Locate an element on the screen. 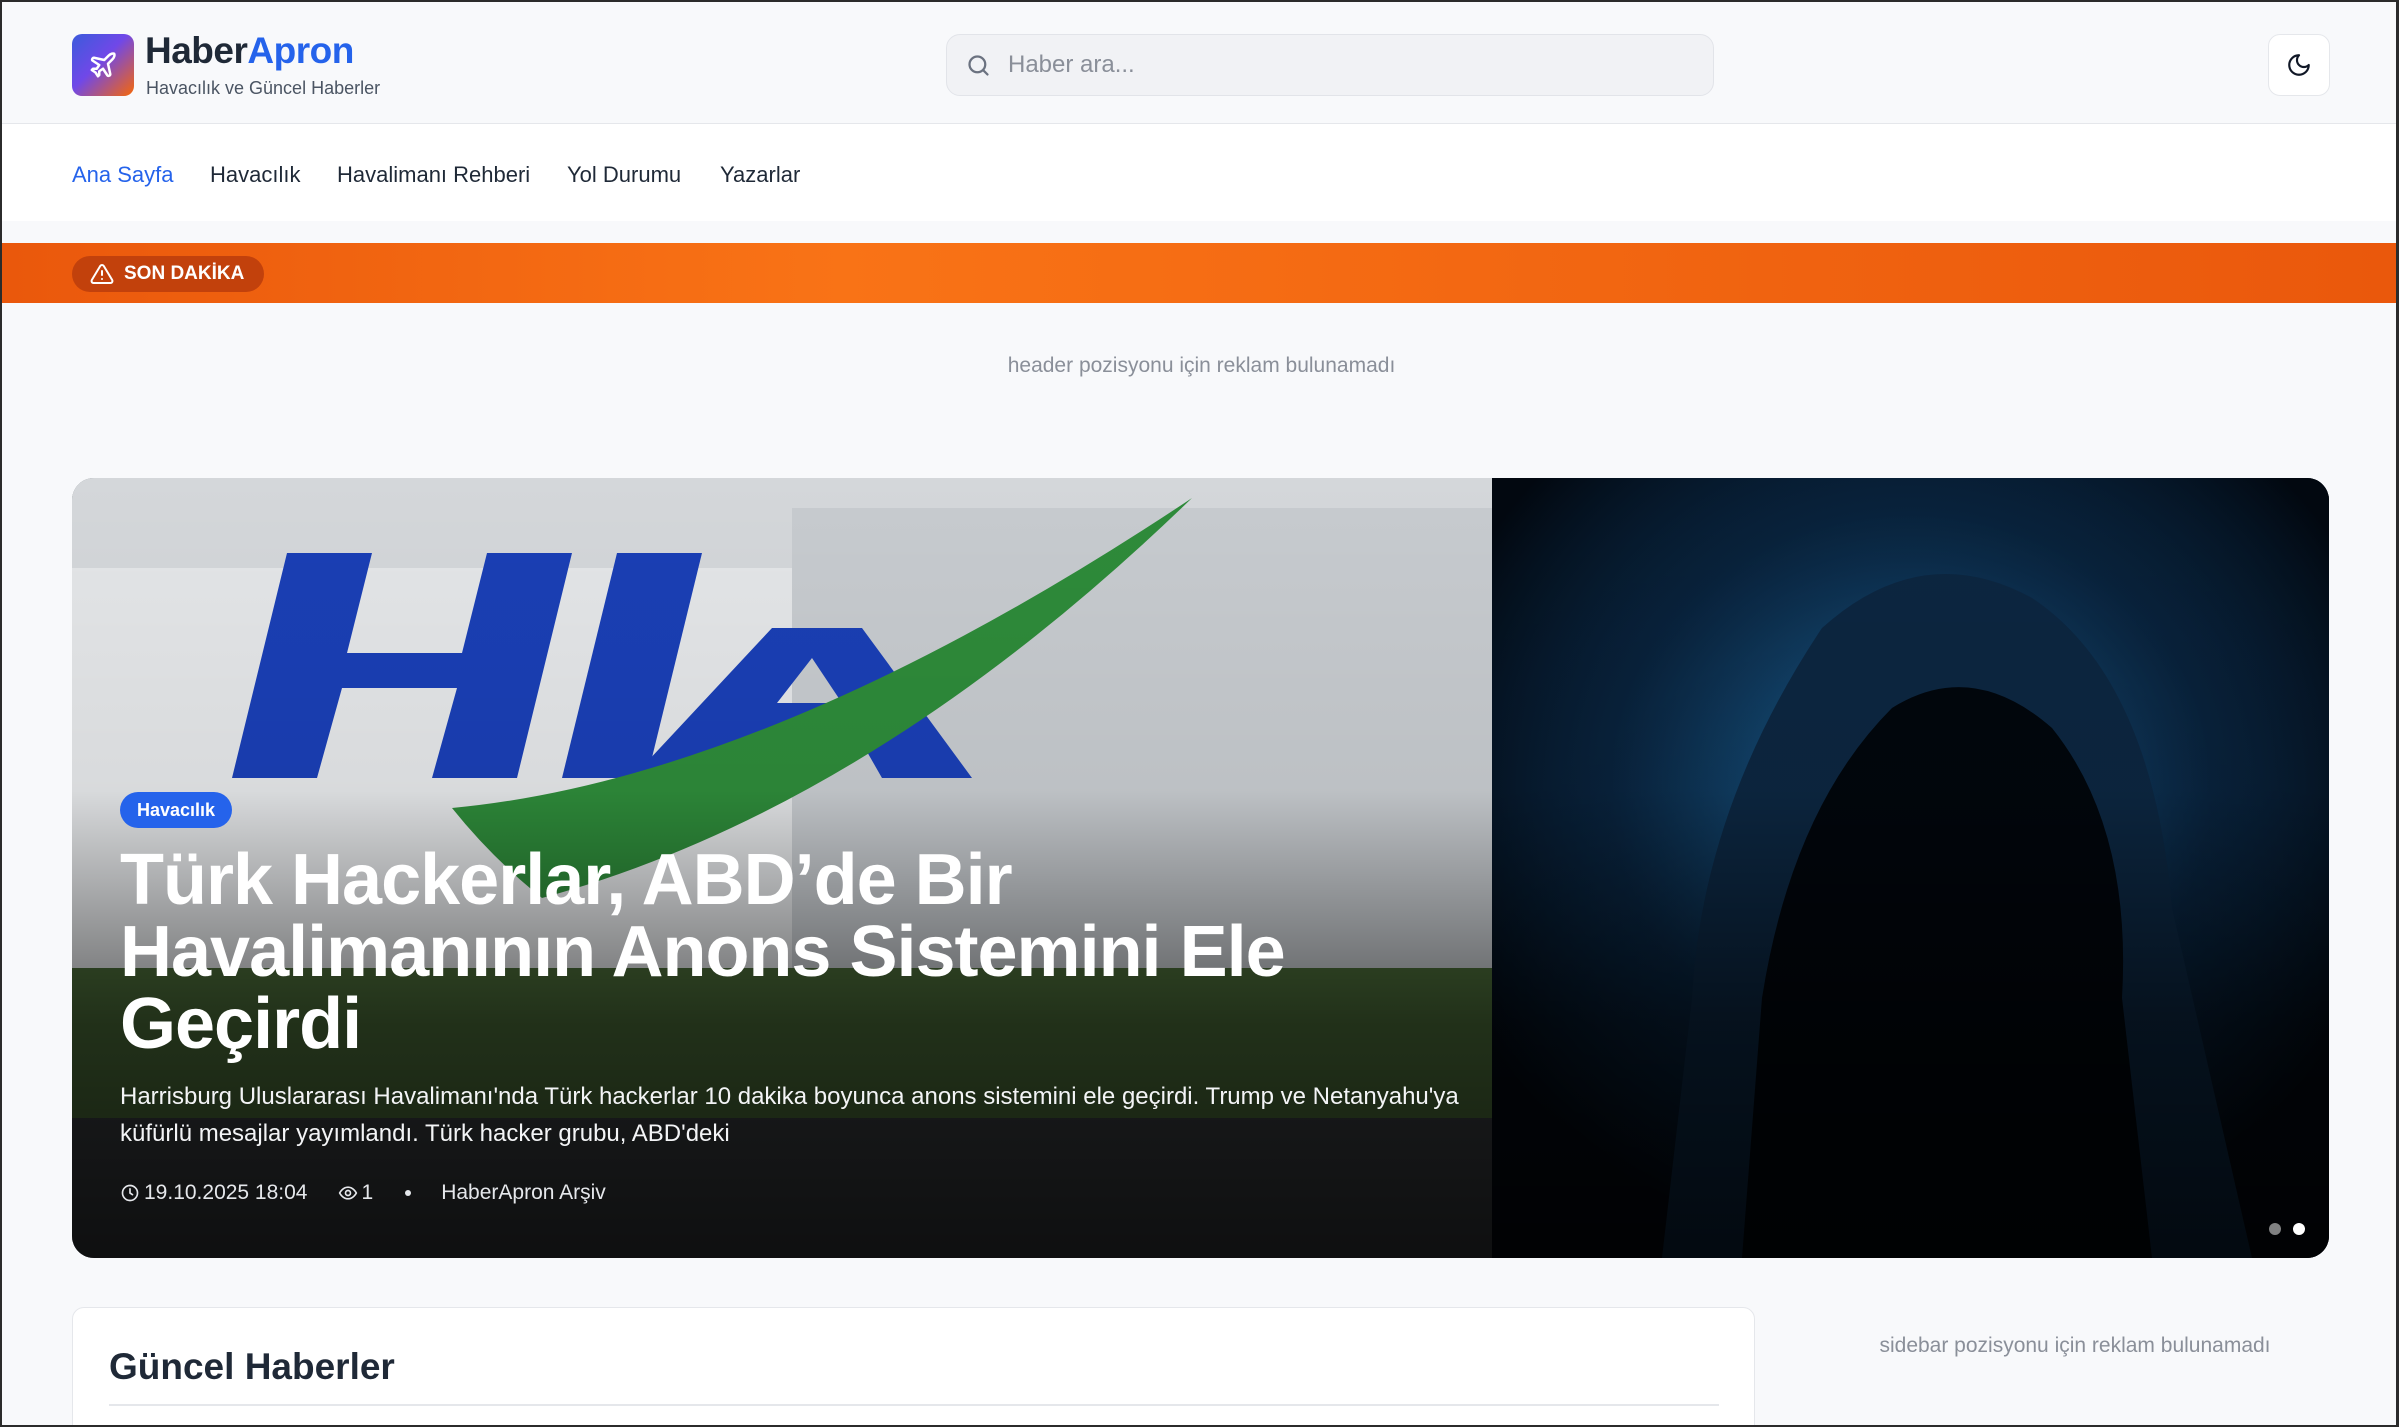  moon-icon is located at coordinates (2299, 65).